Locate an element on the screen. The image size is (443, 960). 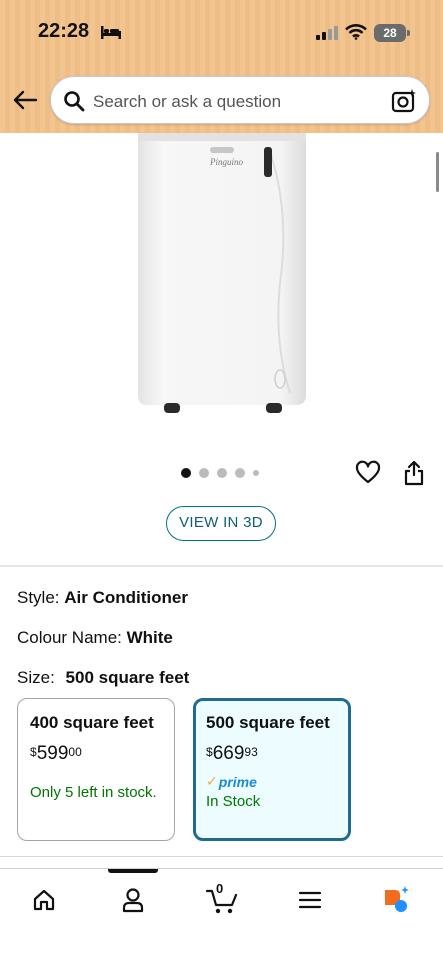
stock-status: In Stock is located at coordinates (233, 801).